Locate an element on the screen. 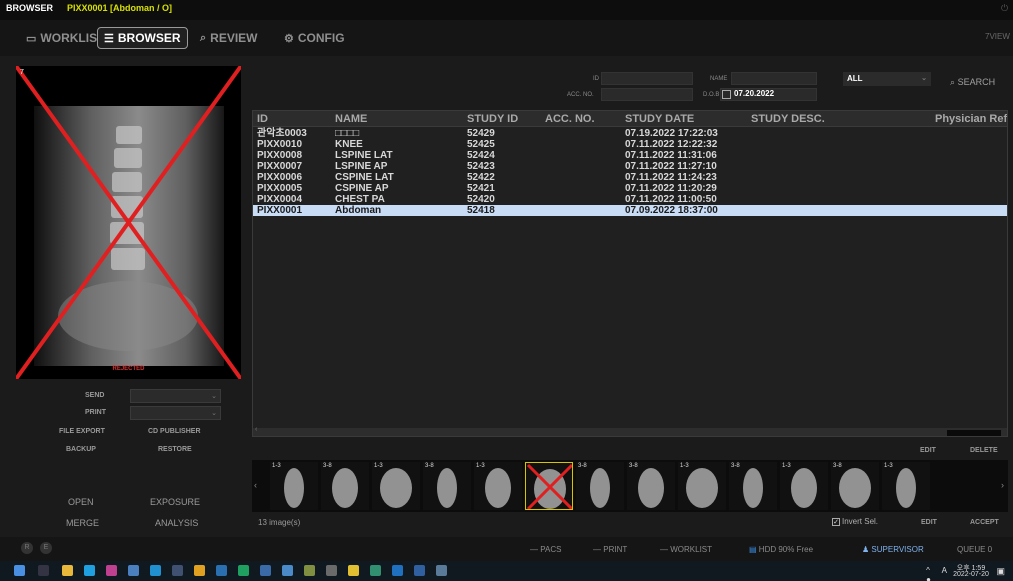 The image size is (1013, 581). name-input is located at coordinates (774, 78).